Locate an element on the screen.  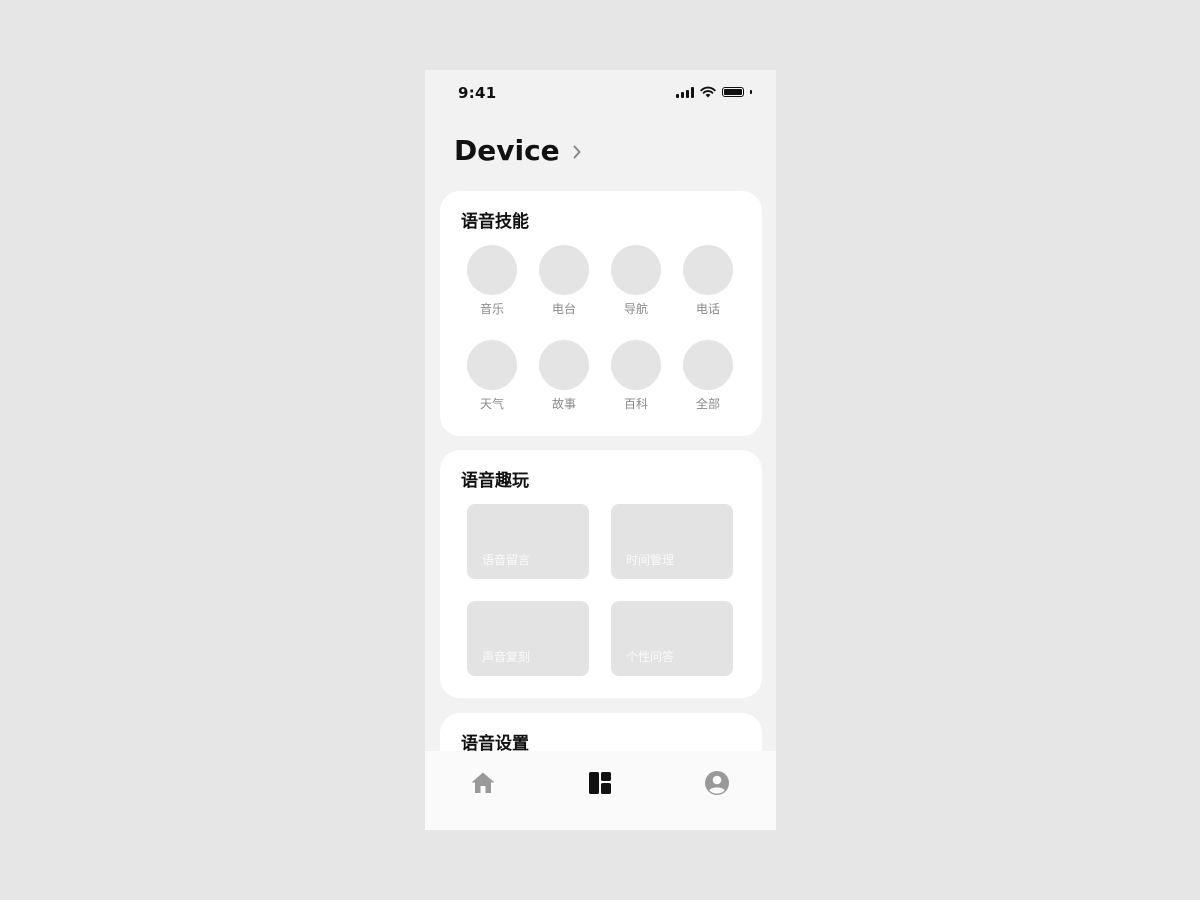
tile-label: 声音复刻 is located at coordinates (506, 657).